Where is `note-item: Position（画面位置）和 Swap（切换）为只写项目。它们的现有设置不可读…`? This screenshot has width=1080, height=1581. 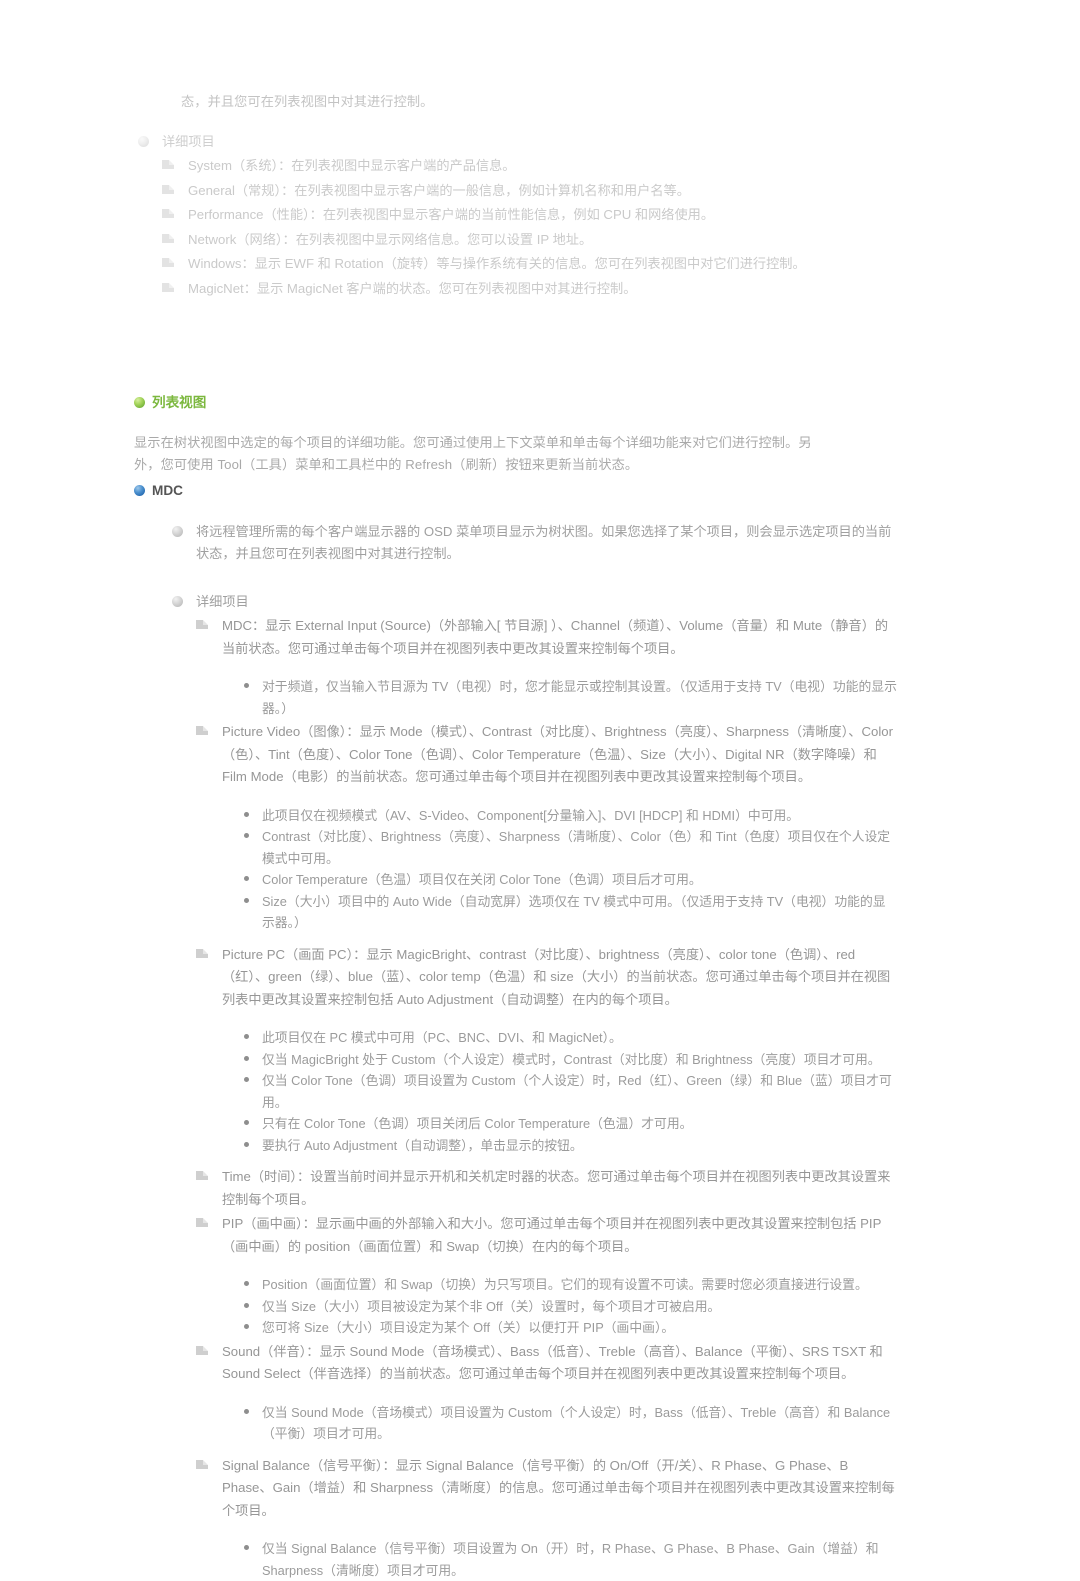
note-item: Position（画面位置）和 Swap（切换）为只写项目。它们的现有设置不可读… is located at coordinates (571, 1285).